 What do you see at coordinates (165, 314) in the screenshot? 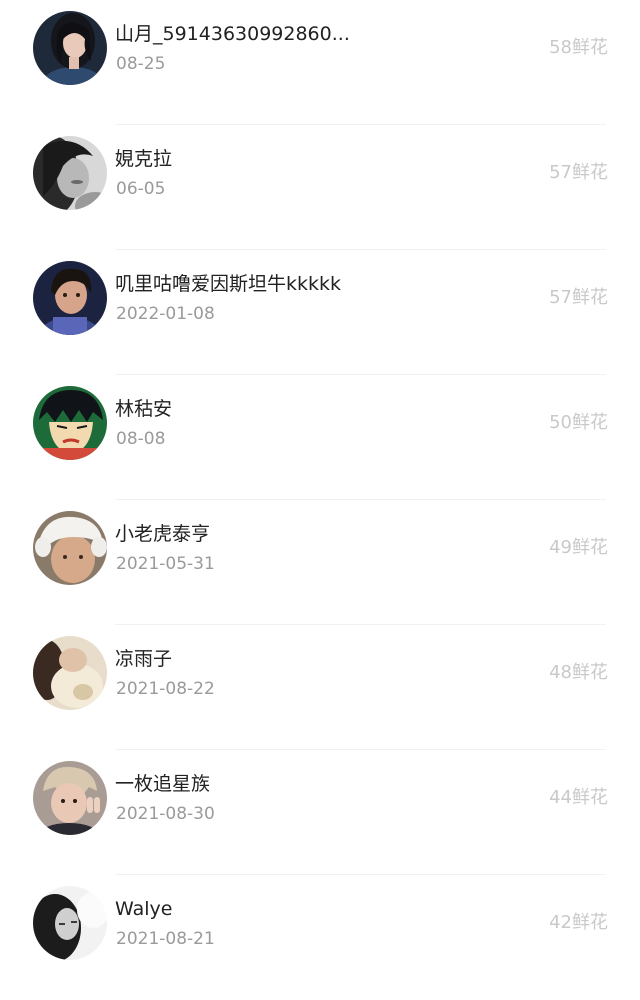
I see `gift-date: 2022-01-08` at bounding box center [165, 314].